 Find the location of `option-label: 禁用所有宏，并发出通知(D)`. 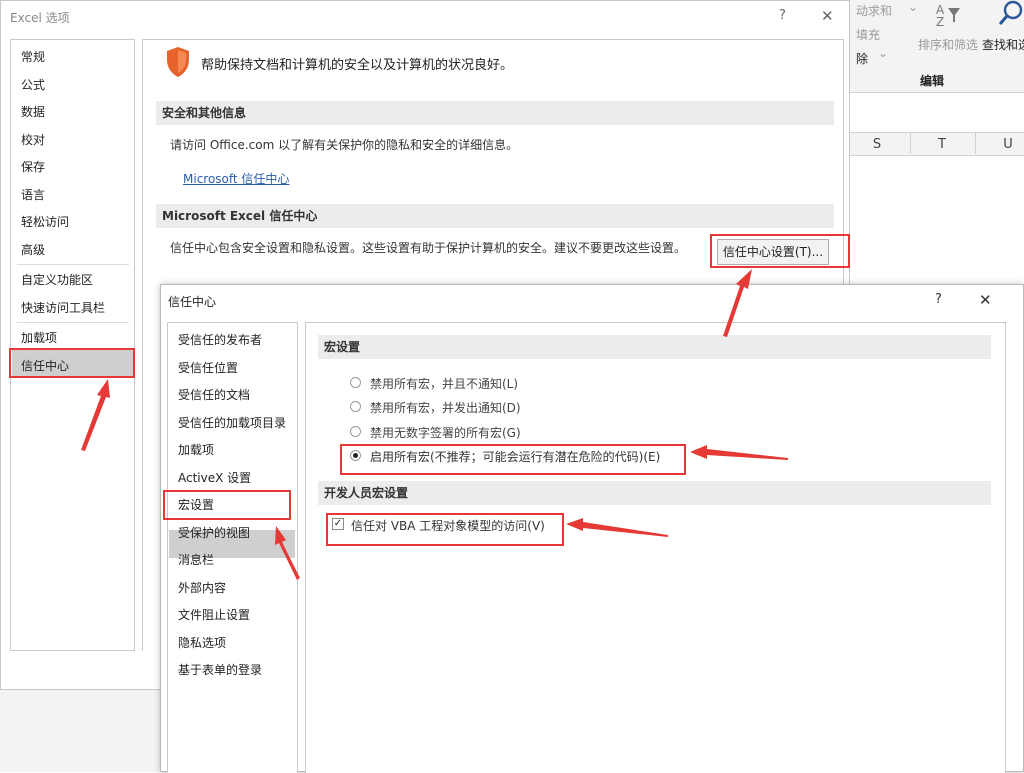

option-label: 禁用所有宏，并发出通知(D) is located at coordinates (445, 408).